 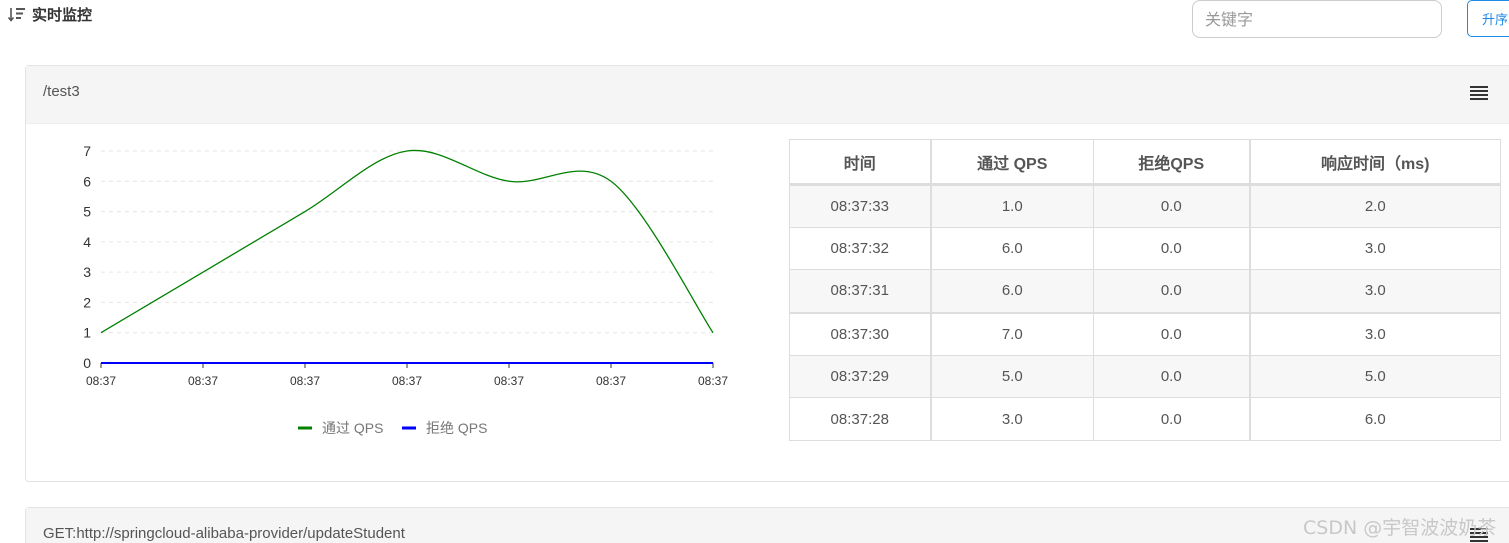 I want to click on y-tick-label: 5, so click(x=87, y=212).